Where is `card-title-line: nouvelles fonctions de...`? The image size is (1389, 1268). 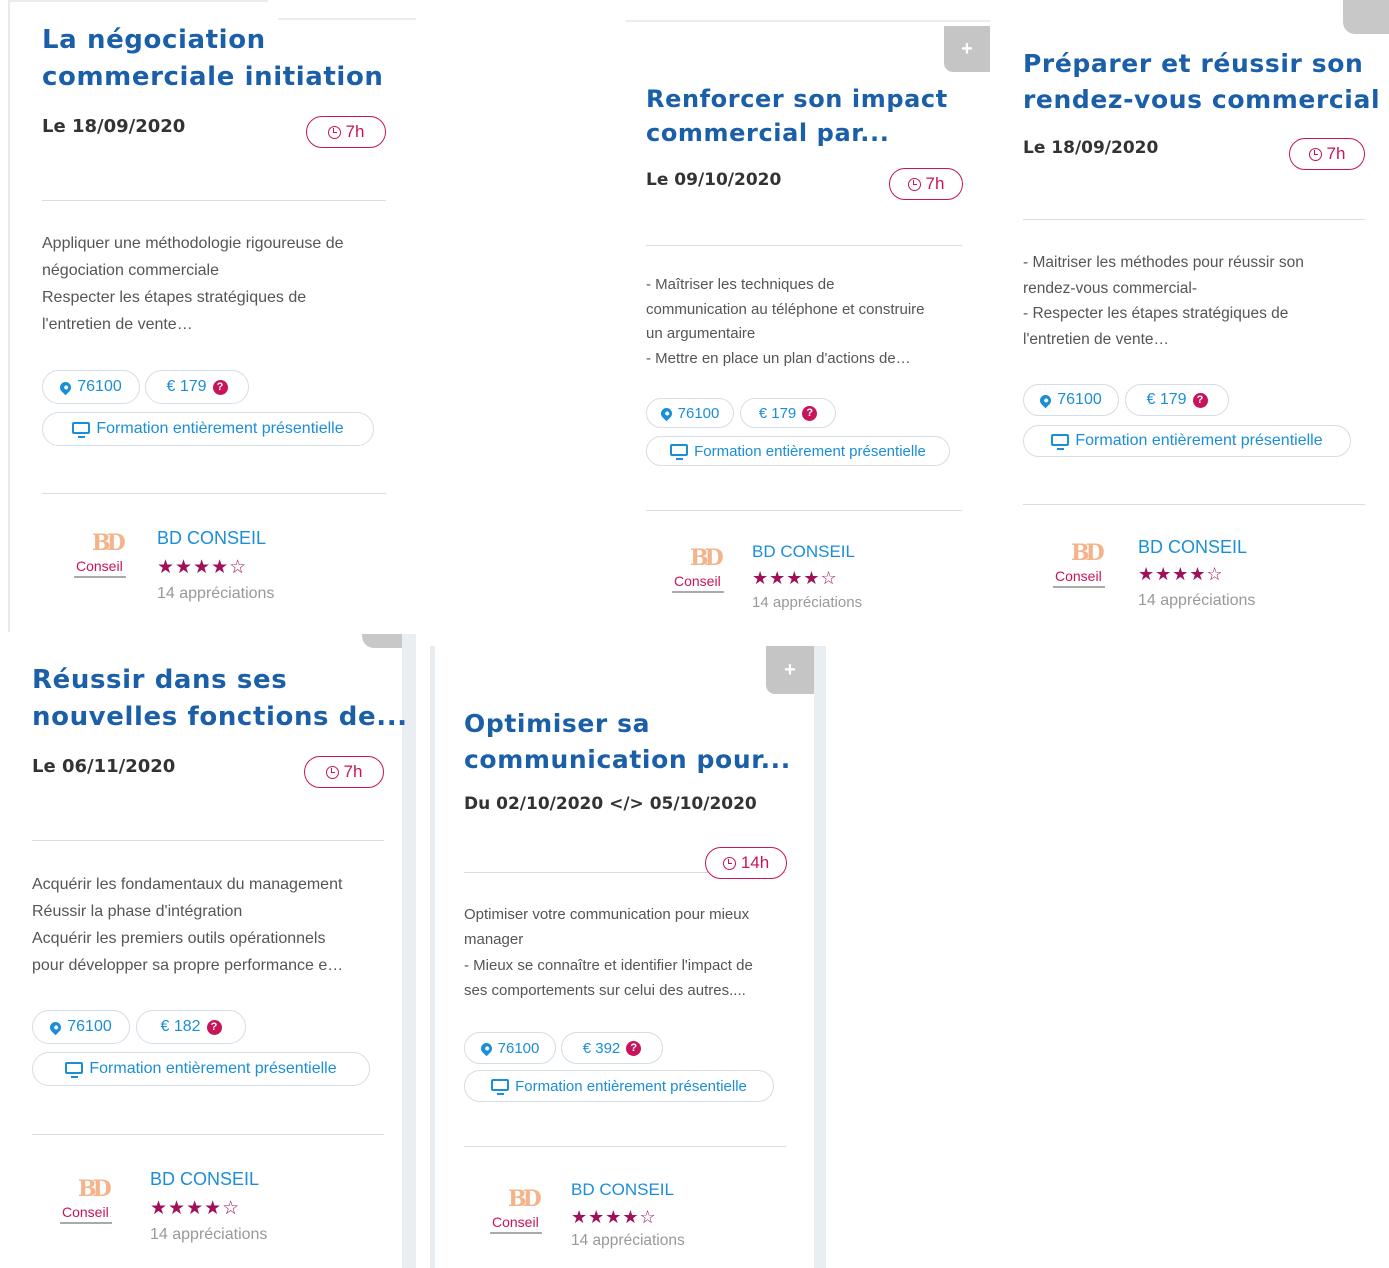 card-title-line: nouvelles fonctions de... is located at coordinates (220, 717).